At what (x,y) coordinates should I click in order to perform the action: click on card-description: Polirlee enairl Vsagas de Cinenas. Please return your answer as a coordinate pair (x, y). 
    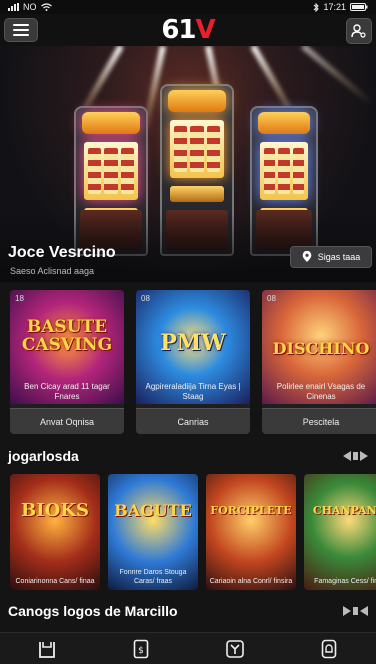
    Looking at the image, I should click on (321, 391).